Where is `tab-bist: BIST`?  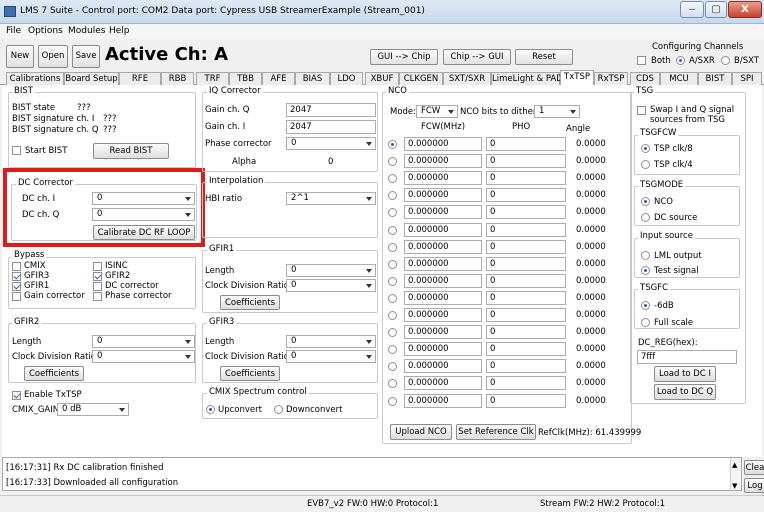 tab-bist: BIST is located at coordinates (715, 78).